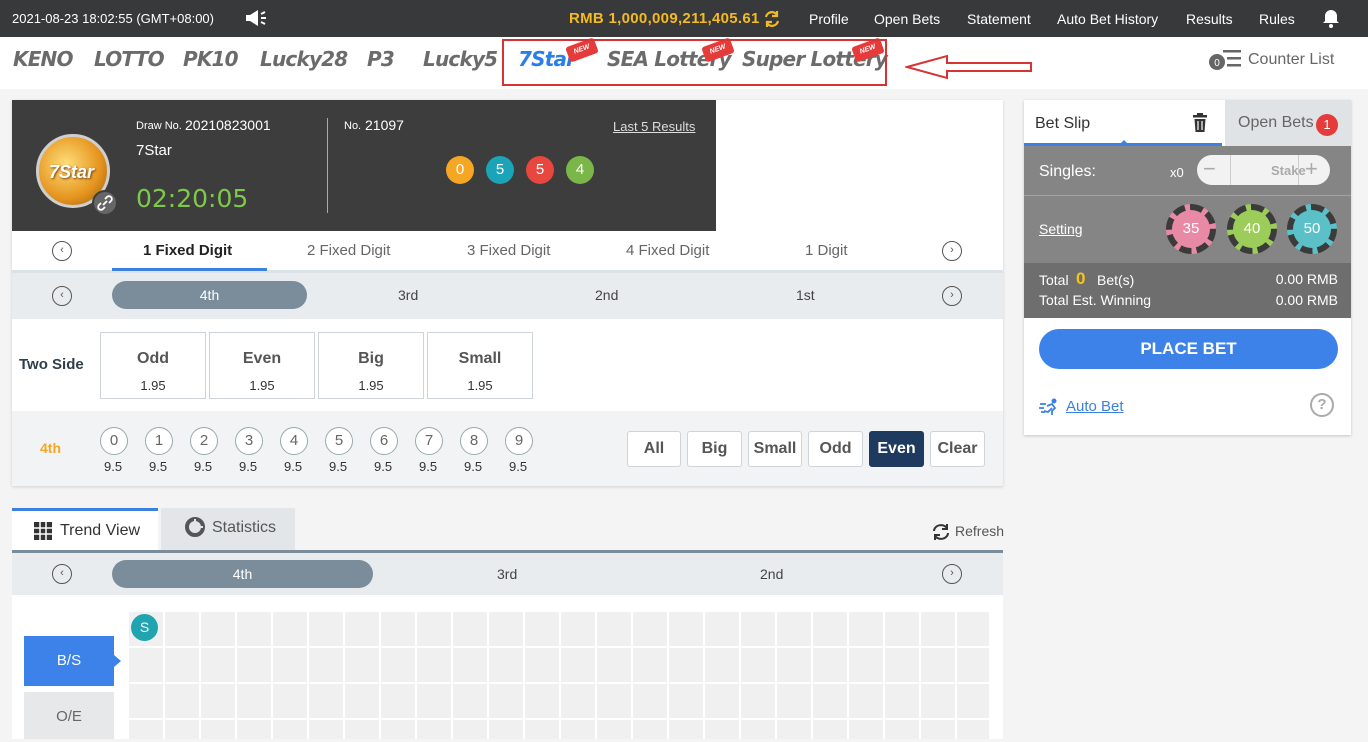  Describe the element at coordinates (1188, 349) in the screenshot. I see `place-bet-button: PLACE BET` at that location.